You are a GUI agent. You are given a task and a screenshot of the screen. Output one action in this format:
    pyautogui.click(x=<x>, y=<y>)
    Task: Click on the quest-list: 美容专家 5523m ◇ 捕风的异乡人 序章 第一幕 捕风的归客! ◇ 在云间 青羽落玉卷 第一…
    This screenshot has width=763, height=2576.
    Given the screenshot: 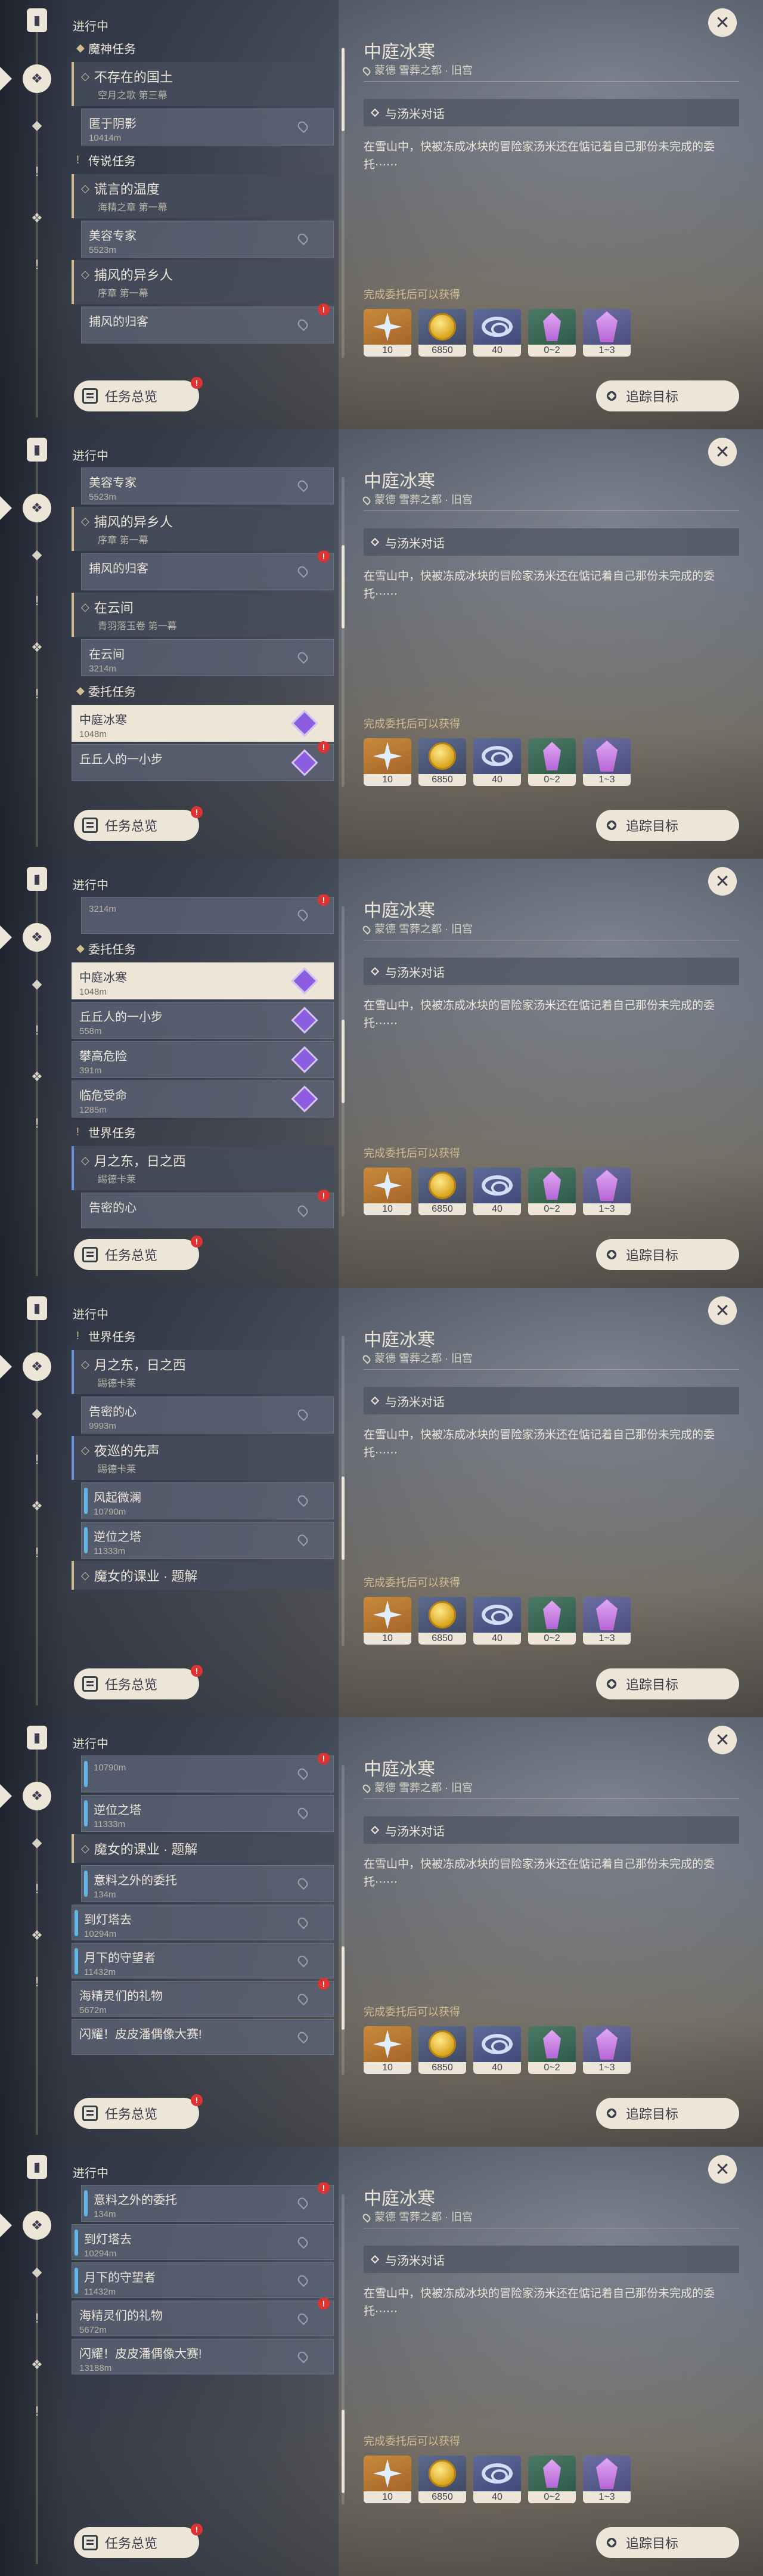 What is the action you would take?
    pyautogui.click(x=203, y=632)
    